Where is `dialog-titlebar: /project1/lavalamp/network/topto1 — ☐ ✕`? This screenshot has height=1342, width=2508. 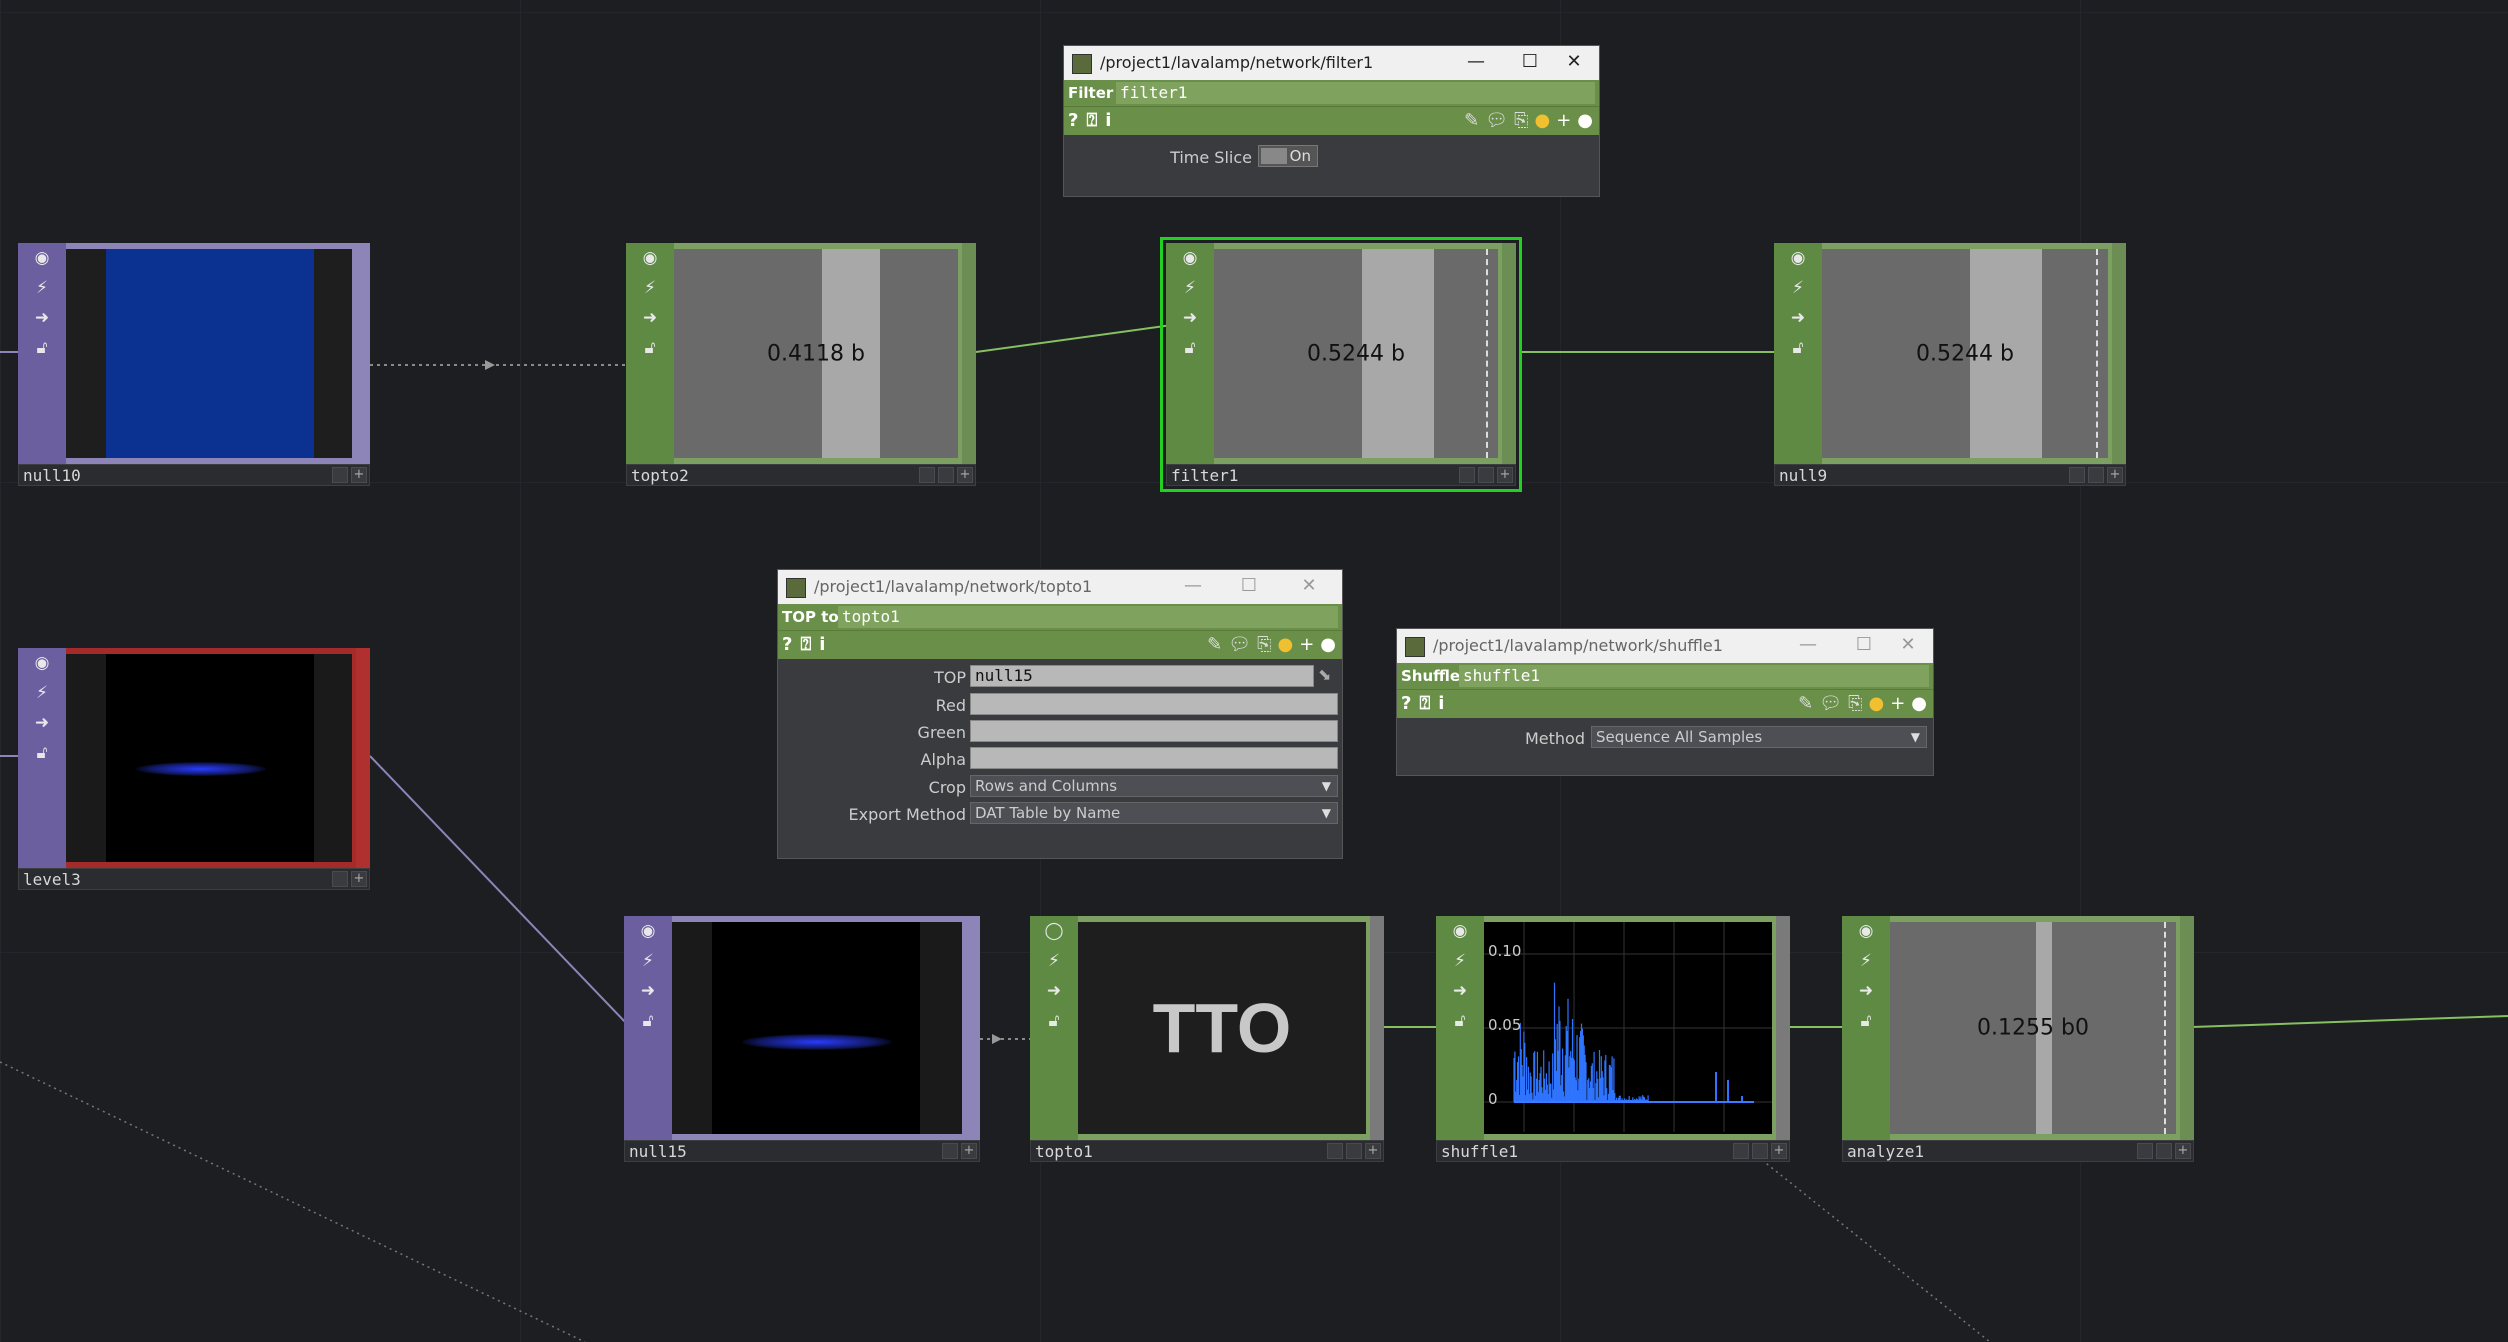
dialog-titlebar: /project1/lavalamp/network/topto1 — ☐ ✕ is located at coordinates (1060, 587).